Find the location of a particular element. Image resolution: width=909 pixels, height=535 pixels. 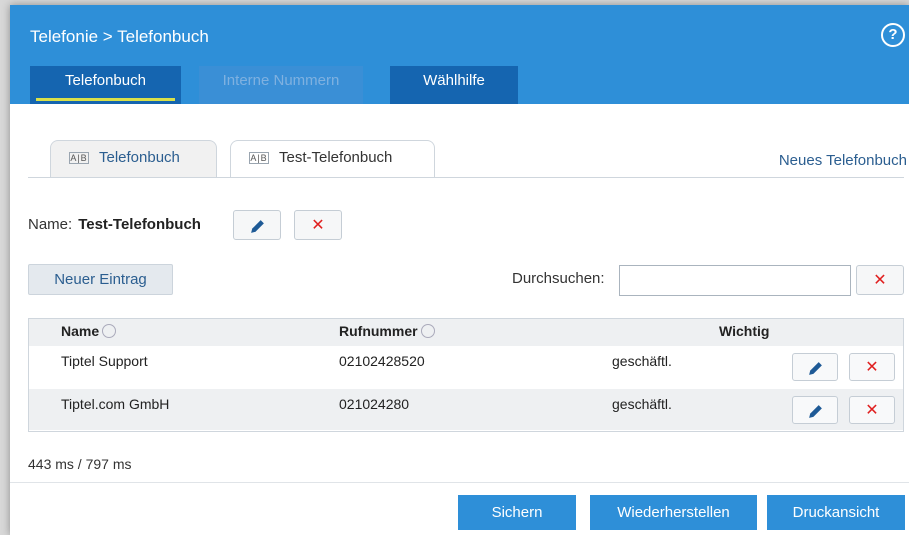

save-button: Sichern is located at coordinates (517, 512).